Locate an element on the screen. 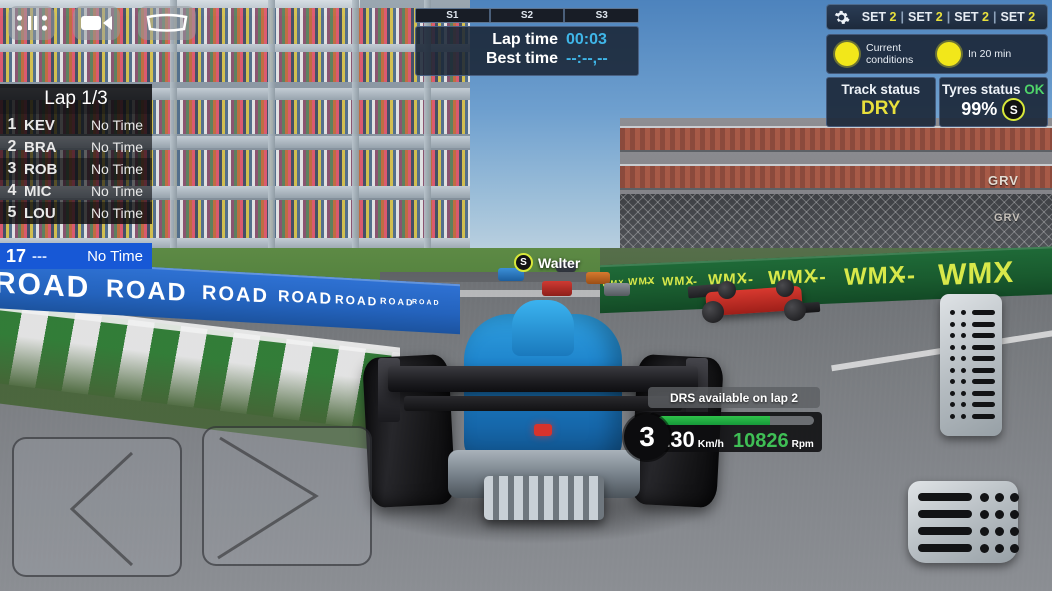 Image resolution: width=1052 pixels, height=591 pixels. speed-readout: 130 Km/h 10826 Rpm is located at coordinates (736, 440).